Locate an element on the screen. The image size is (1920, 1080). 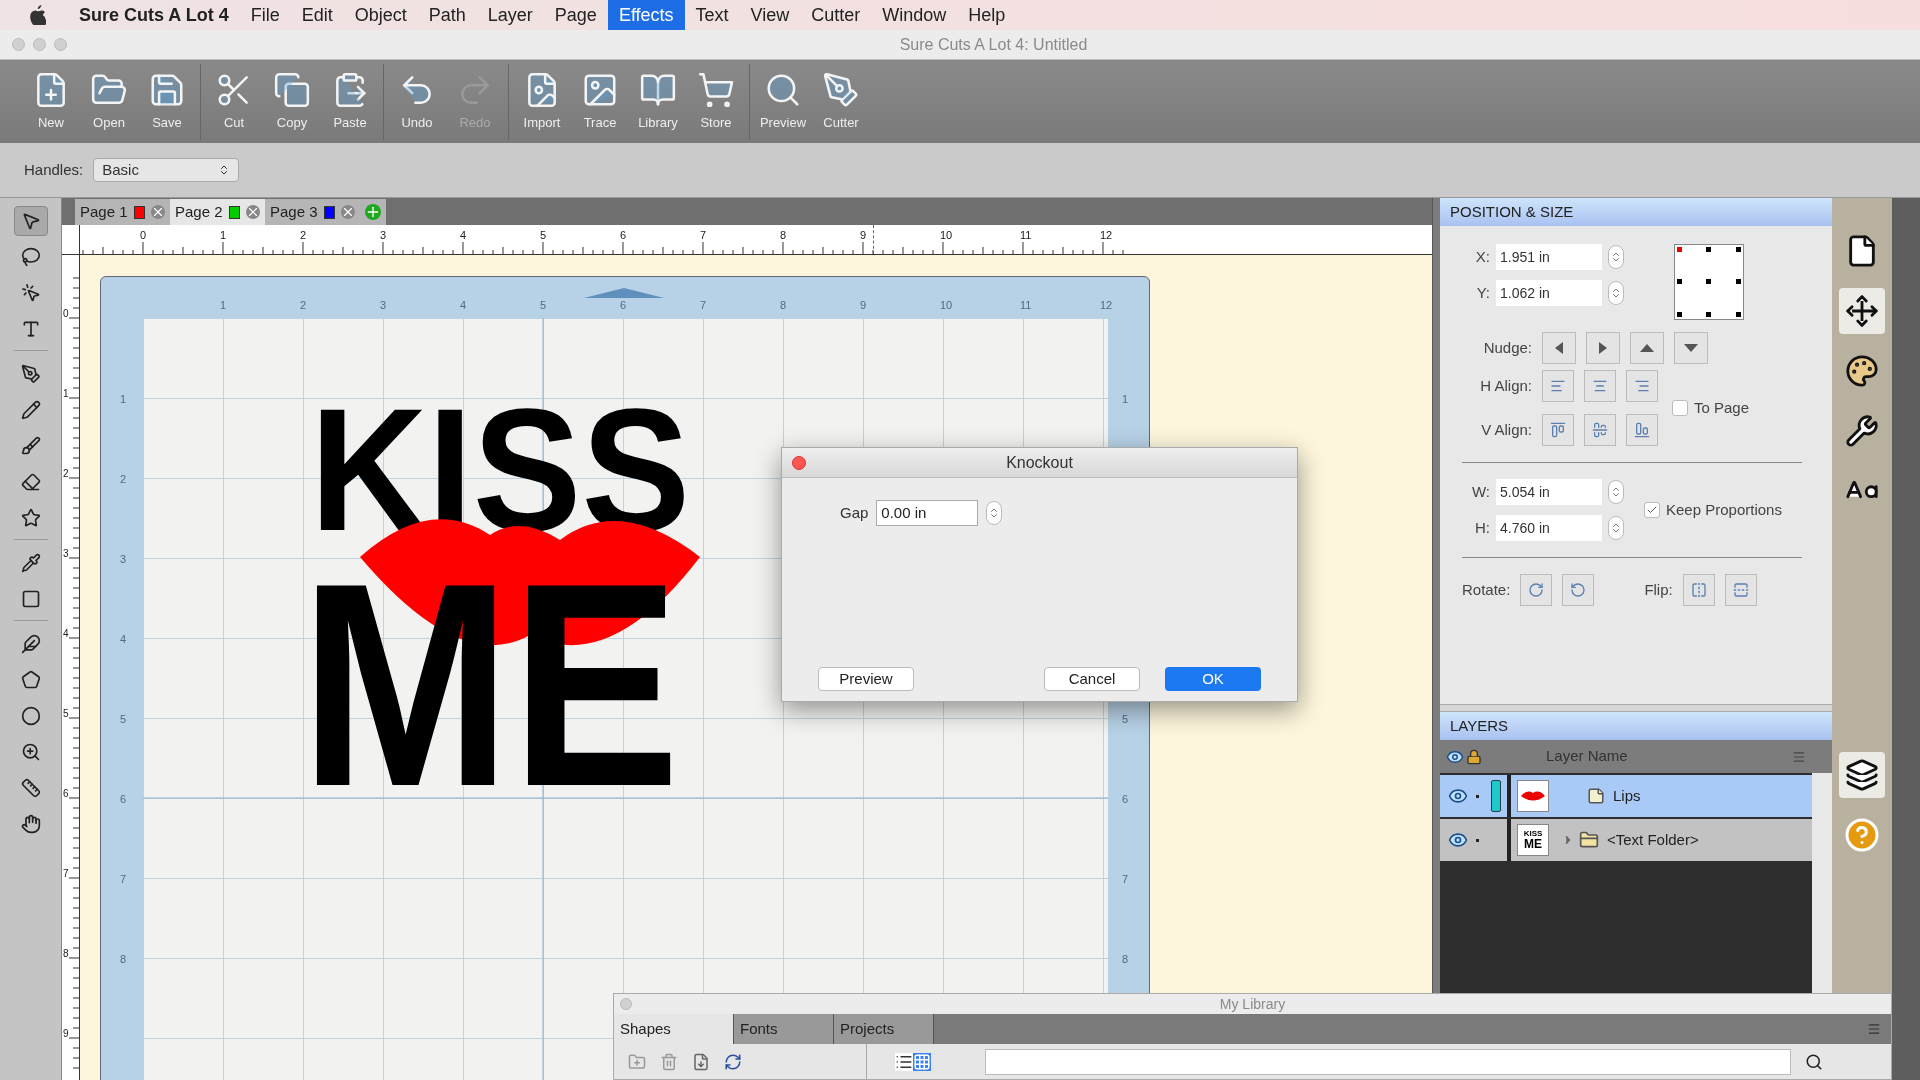
apple-icon is located at coordinates (37, 15).